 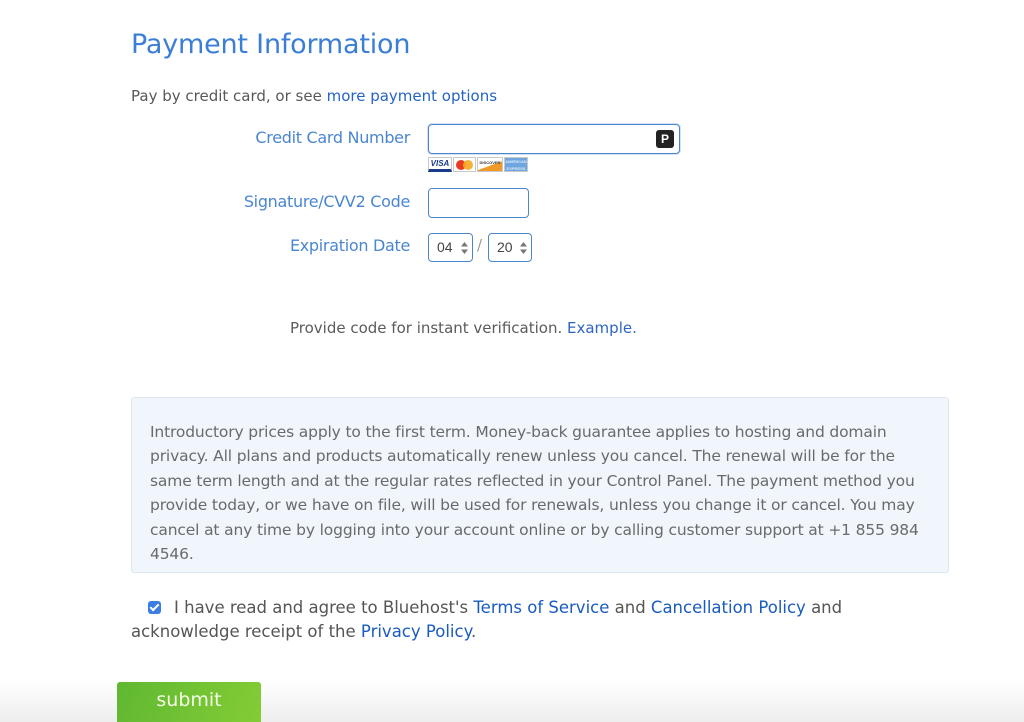 I want to click on expiration-year-value: 20, so click(x=505, y=247).